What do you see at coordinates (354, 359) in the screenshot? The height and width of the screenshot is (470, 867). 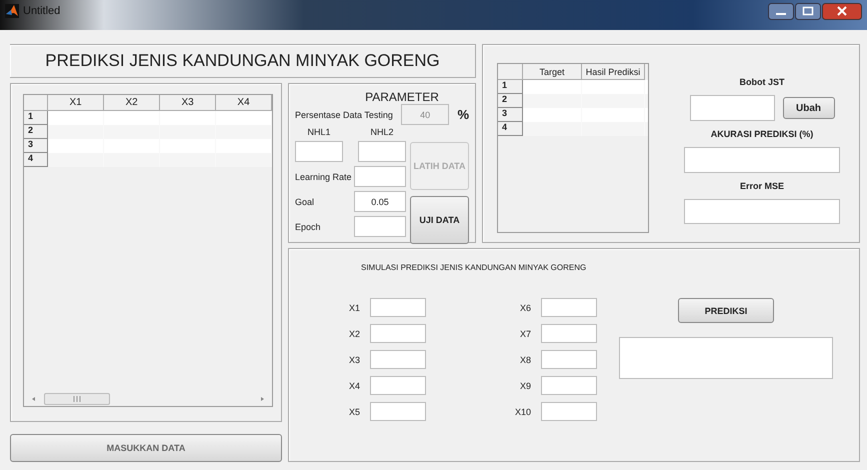 I see `field-label: X3` at bounding box center [354, 359].